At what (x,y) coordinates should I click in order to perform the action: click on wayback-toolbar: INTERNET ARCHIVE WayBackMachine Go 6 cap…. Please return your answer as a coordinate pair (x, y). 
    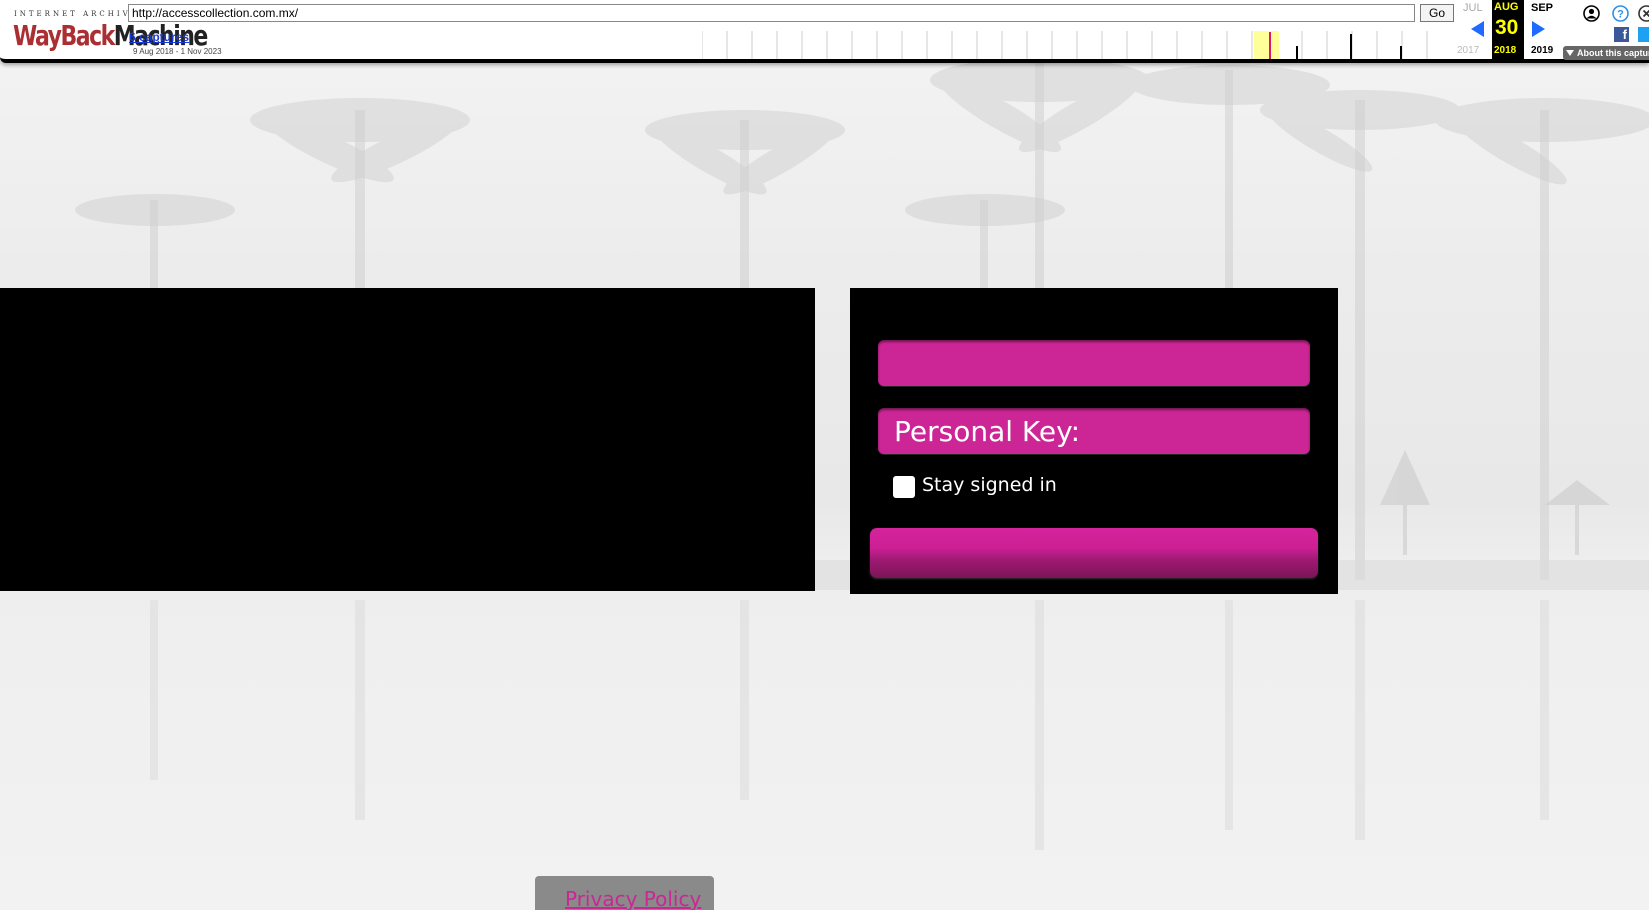
    Looking at the image, I should click on (824, 31).